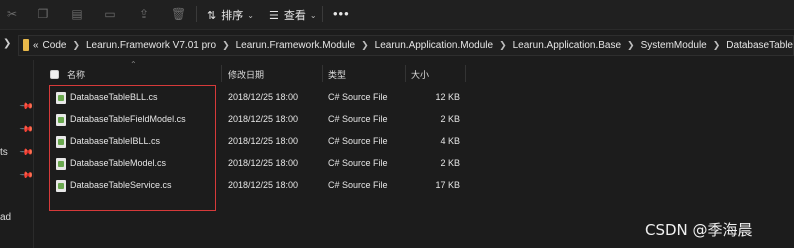 The image size is (794, 248). What do you see at coordinates (447, 185) in the screenshot?
I see `file-size: 17 KB` at bounding box center [447, 185].